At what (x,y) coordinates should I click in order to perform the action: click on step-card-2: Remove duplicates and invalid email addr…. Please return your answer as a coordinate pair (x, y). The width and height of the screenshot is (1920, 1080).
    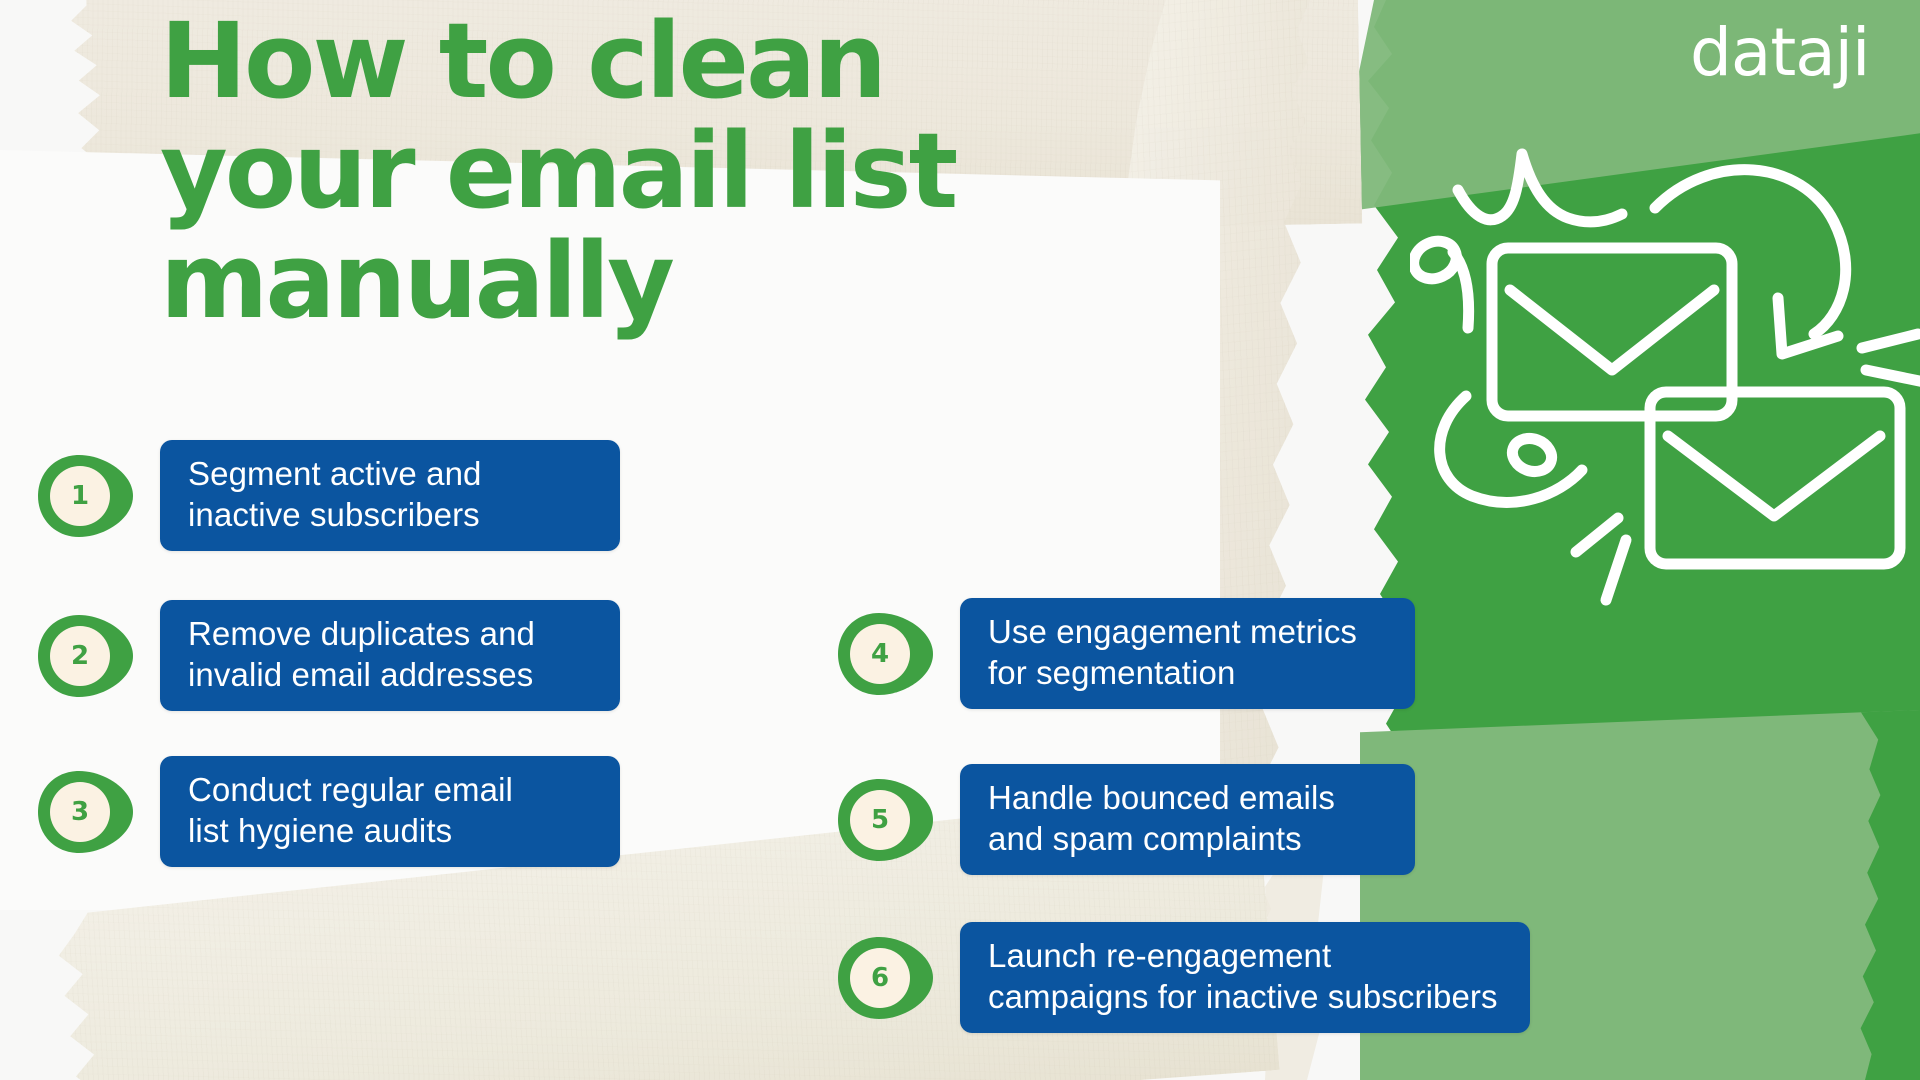
    Looking at the image, I should click on (390, 656).